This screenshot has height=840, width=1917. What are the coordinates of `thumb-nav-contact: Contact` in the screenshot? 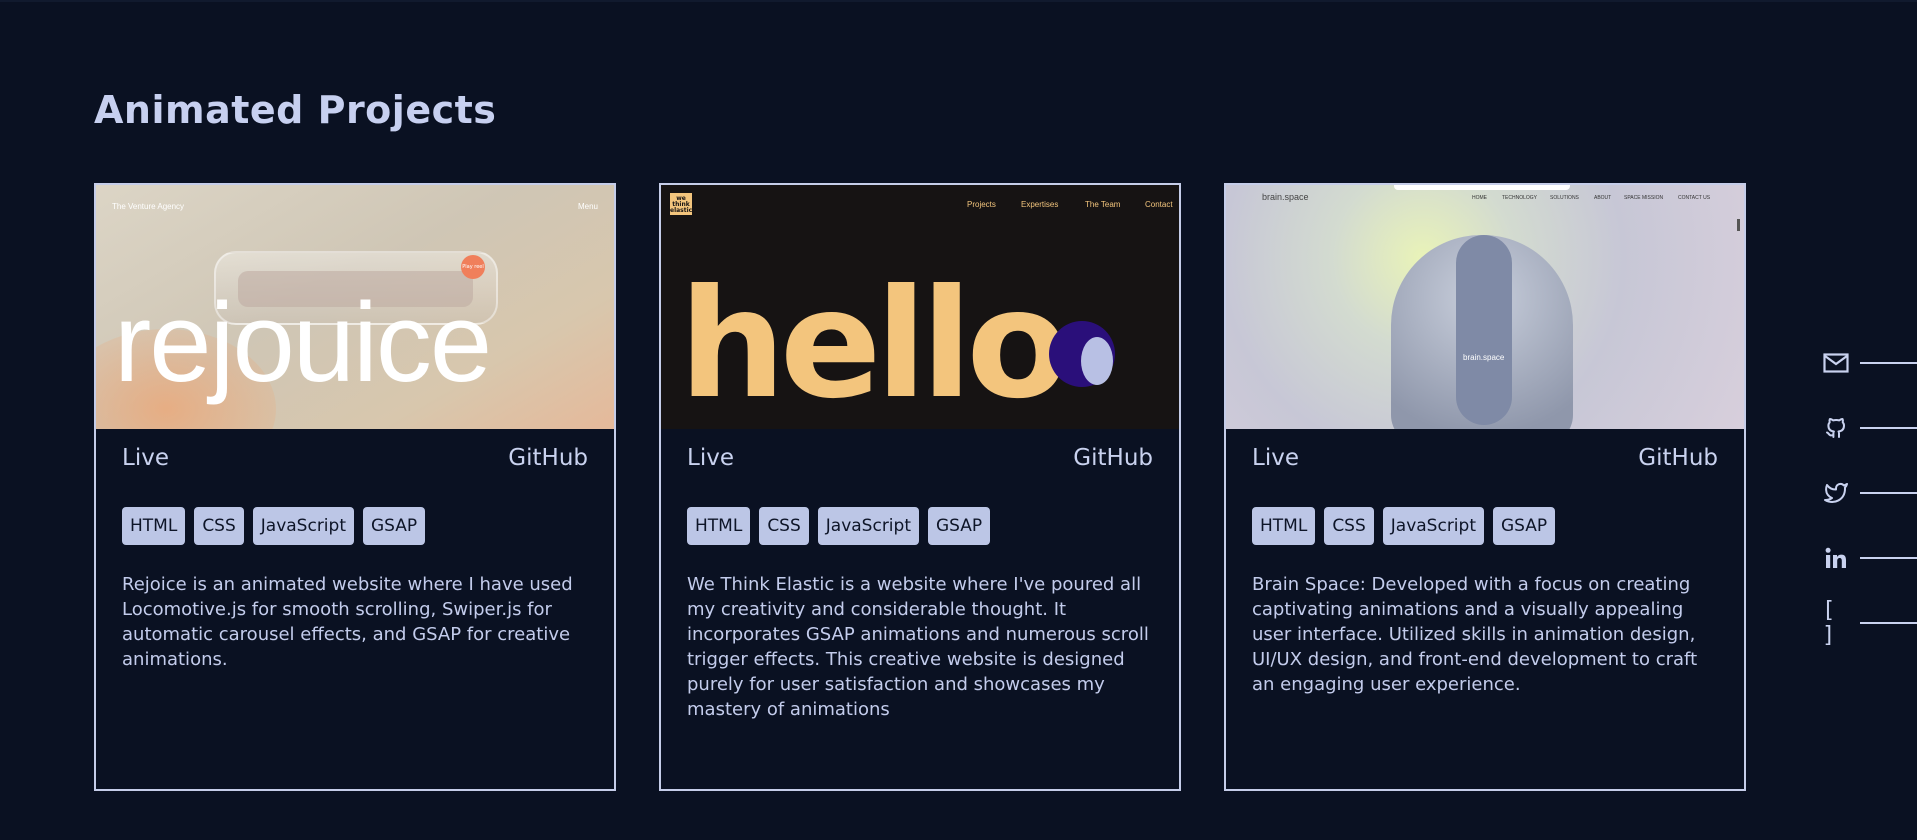 It's located at (1159, 204).